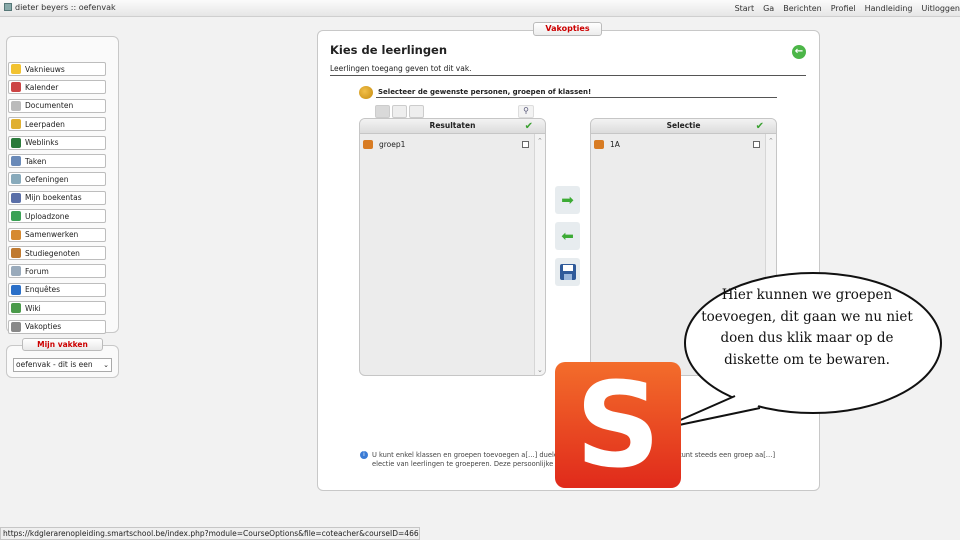  Describe the element at coordinates (36, 161) in the screenshot. I see `sidebar-item-label: Taken` at that location.